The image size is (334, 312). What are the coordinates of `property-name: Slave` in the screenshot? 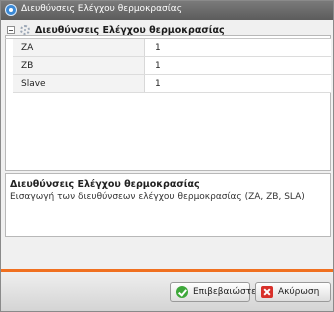 It's located at (79, 84).